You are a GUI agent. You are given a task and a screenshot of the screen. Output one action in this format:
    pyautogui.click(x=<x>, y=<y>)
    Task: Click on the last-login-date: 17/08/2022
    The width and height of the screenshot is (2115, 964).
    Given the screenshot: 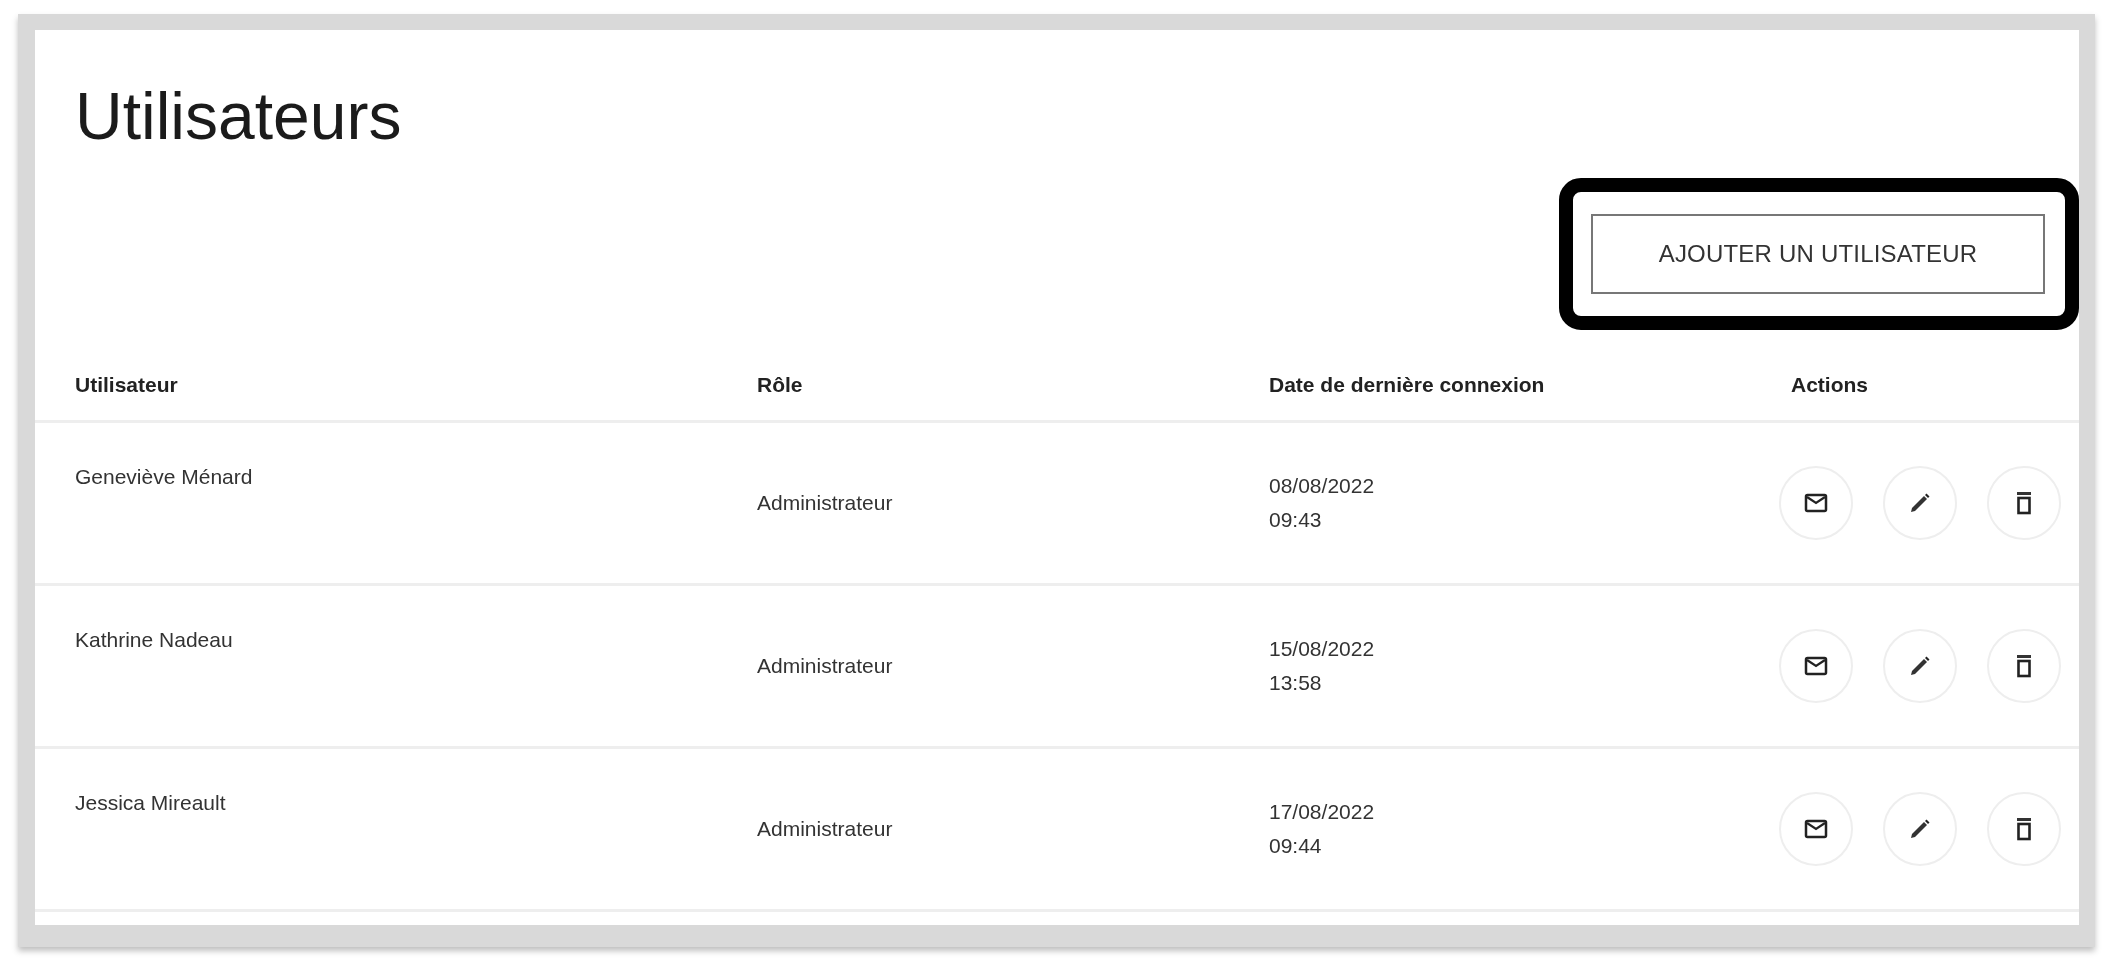 What is the action you would take?
    pyautogui.click(x=1322, y=812)
    